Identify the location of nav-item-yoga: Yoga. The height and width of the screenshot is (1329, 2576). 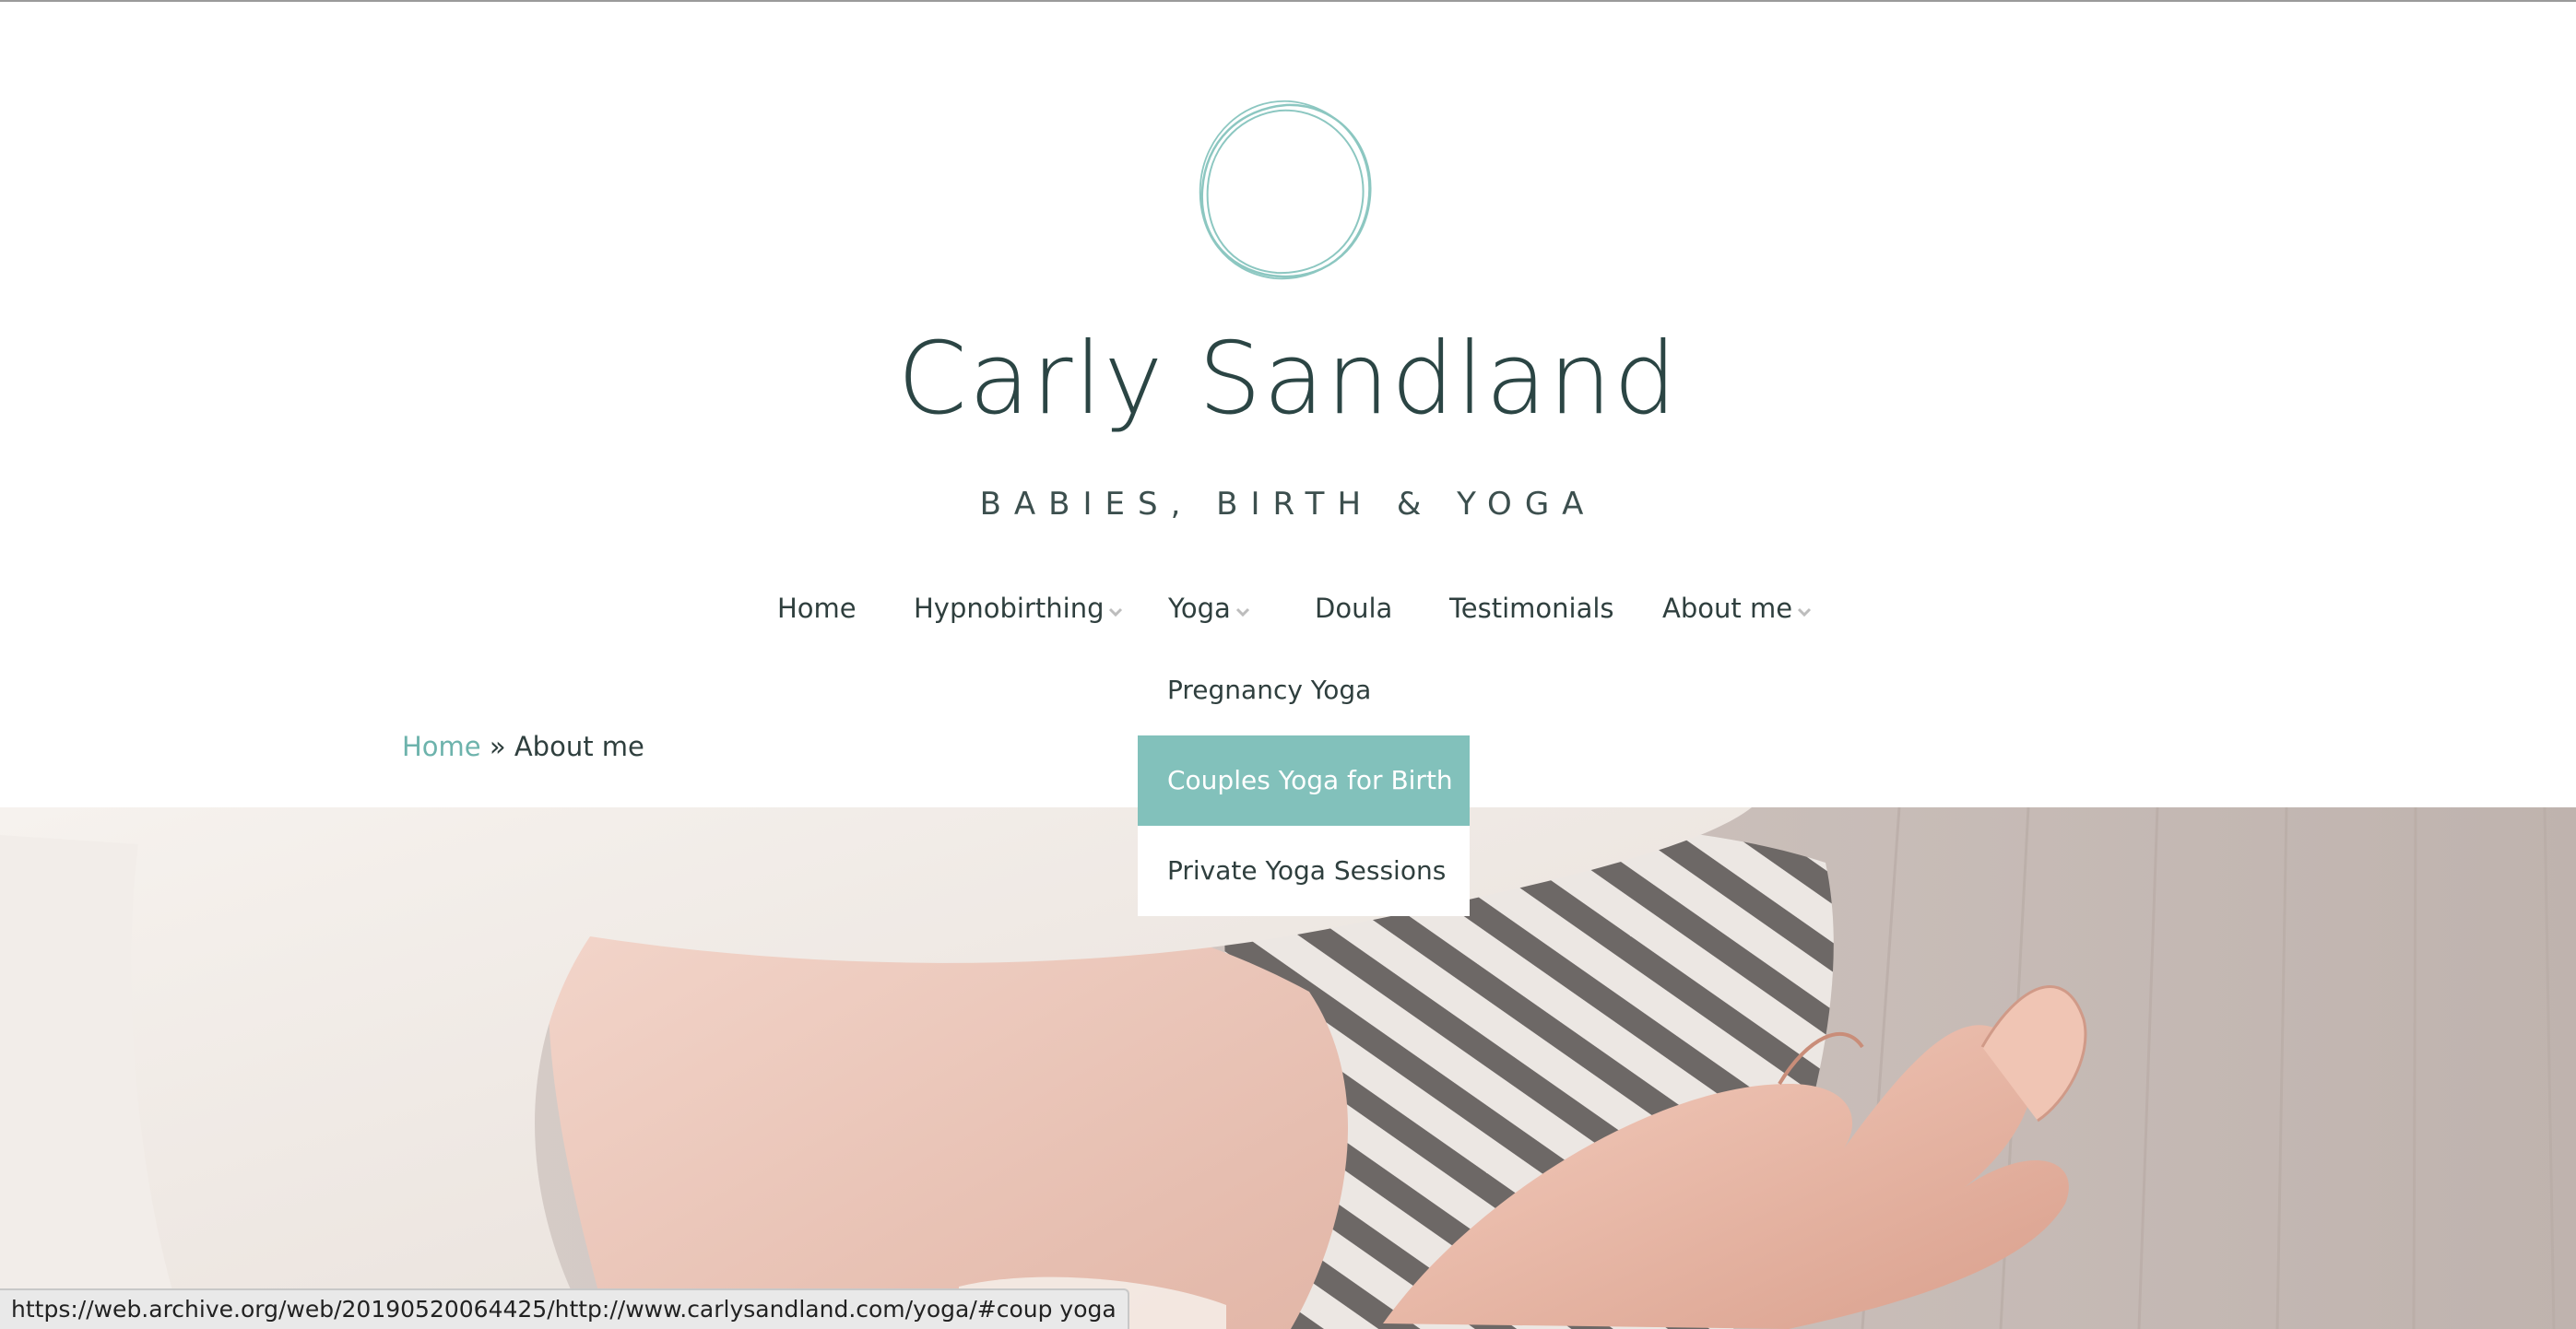
(1209, 612).